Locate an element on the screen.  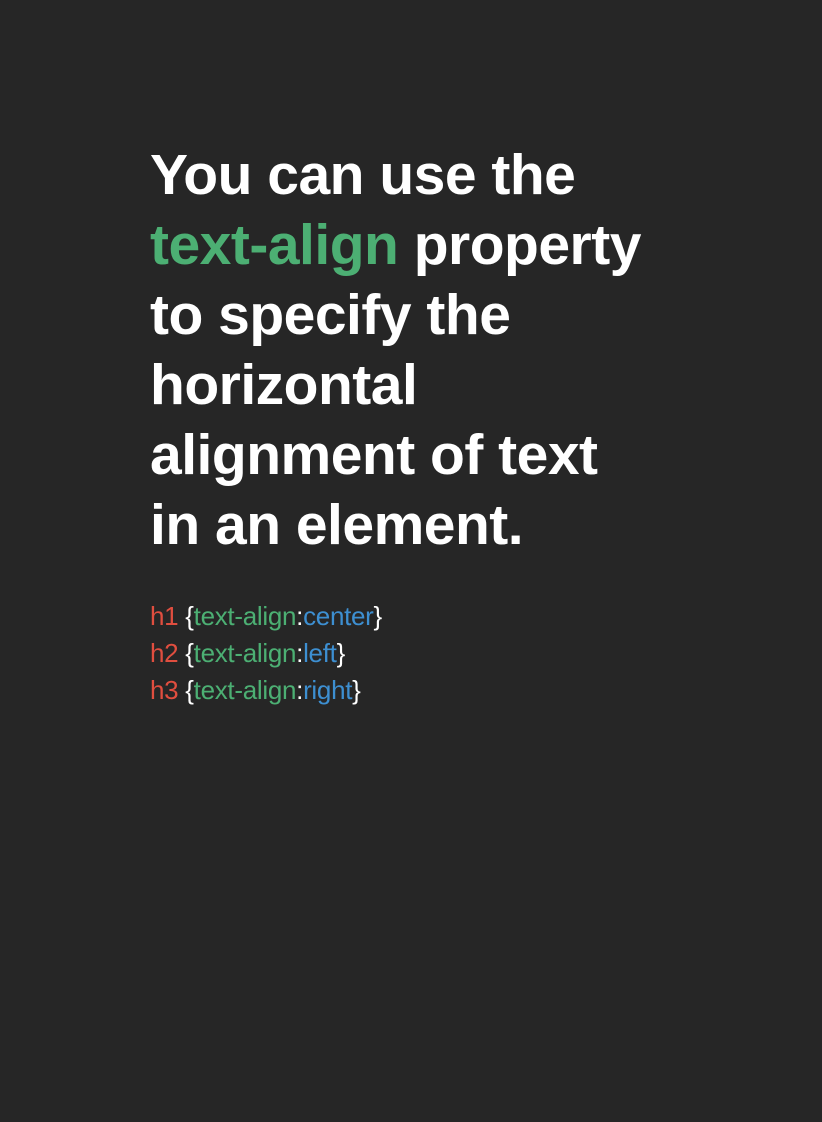
css-selector: h3 is located at coordinates (164, 690).